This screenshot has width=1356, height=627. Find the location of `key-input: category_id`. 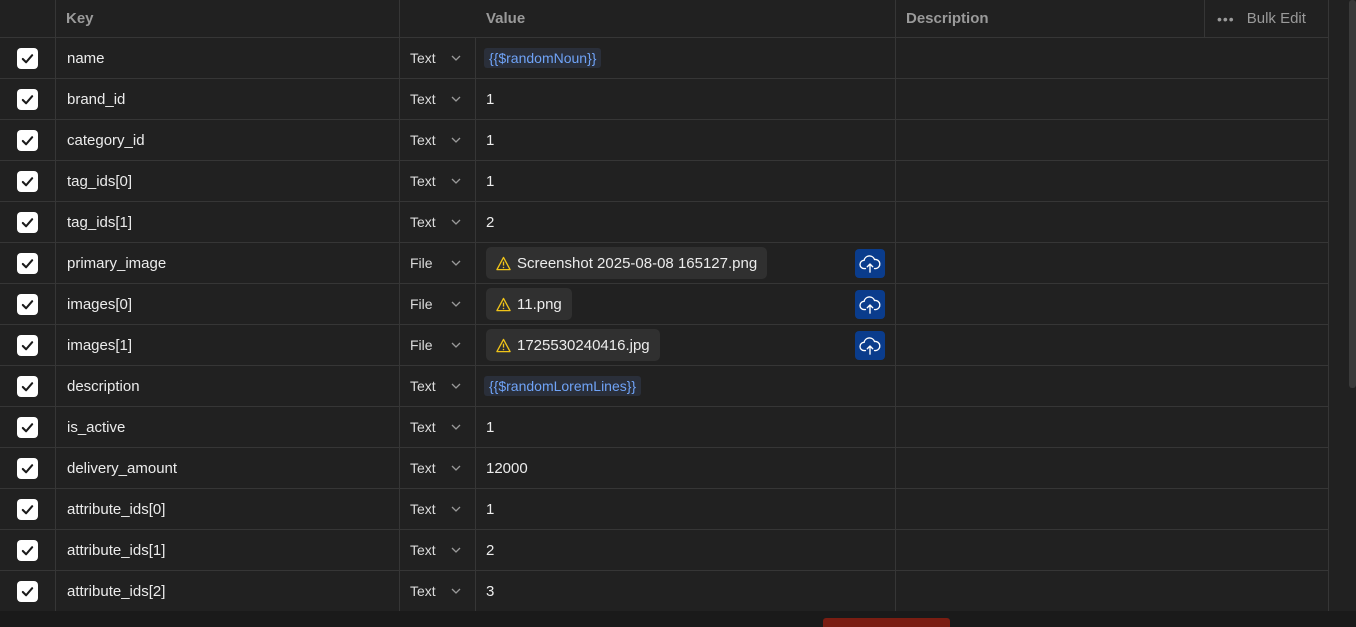

key-input: category_id is located at coordinates (228, 140).